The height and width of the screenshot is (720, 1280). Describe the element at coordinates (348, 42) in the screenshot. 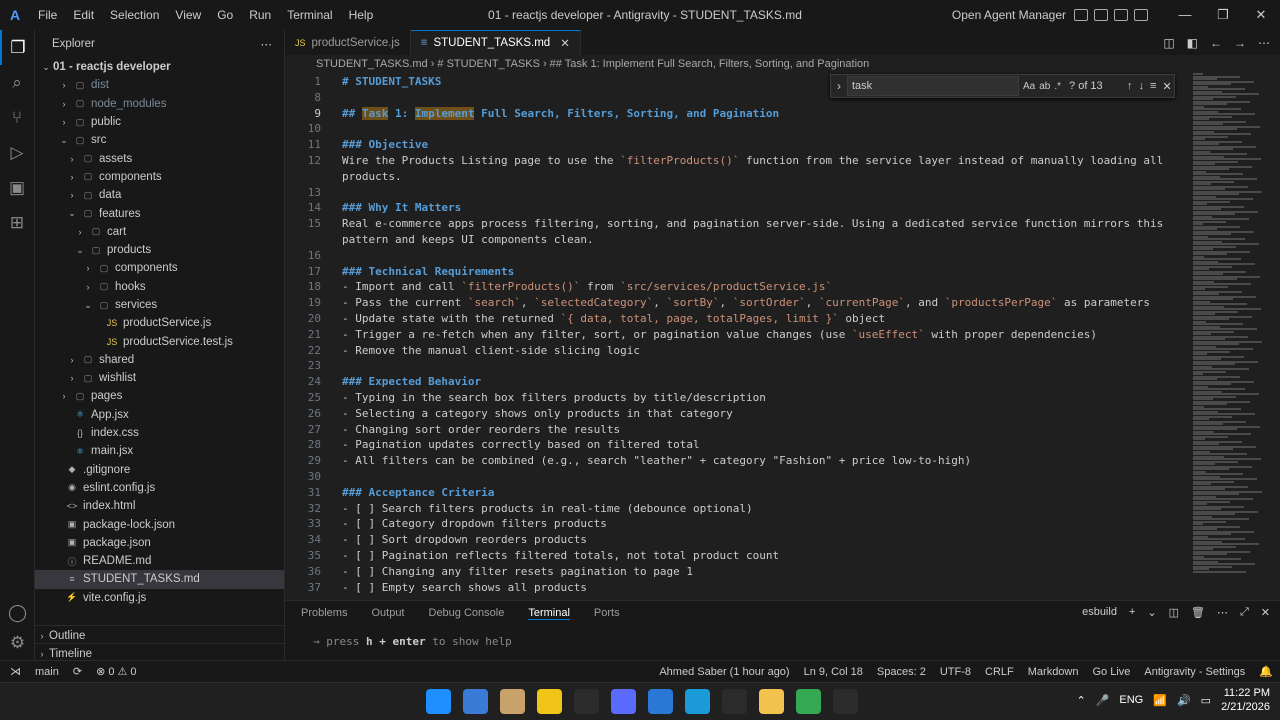

I see `tab-productservice: JS productService.js` at that location.